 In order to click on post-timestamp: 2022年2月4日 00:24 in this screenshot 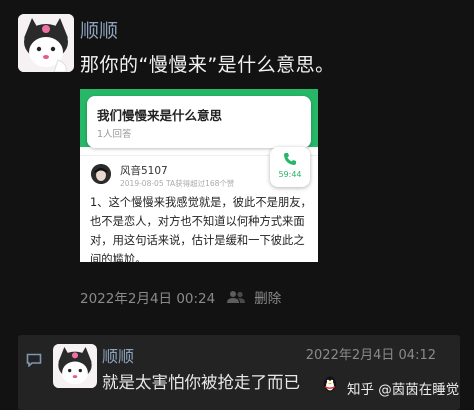, I will do `click(148, 299)`.